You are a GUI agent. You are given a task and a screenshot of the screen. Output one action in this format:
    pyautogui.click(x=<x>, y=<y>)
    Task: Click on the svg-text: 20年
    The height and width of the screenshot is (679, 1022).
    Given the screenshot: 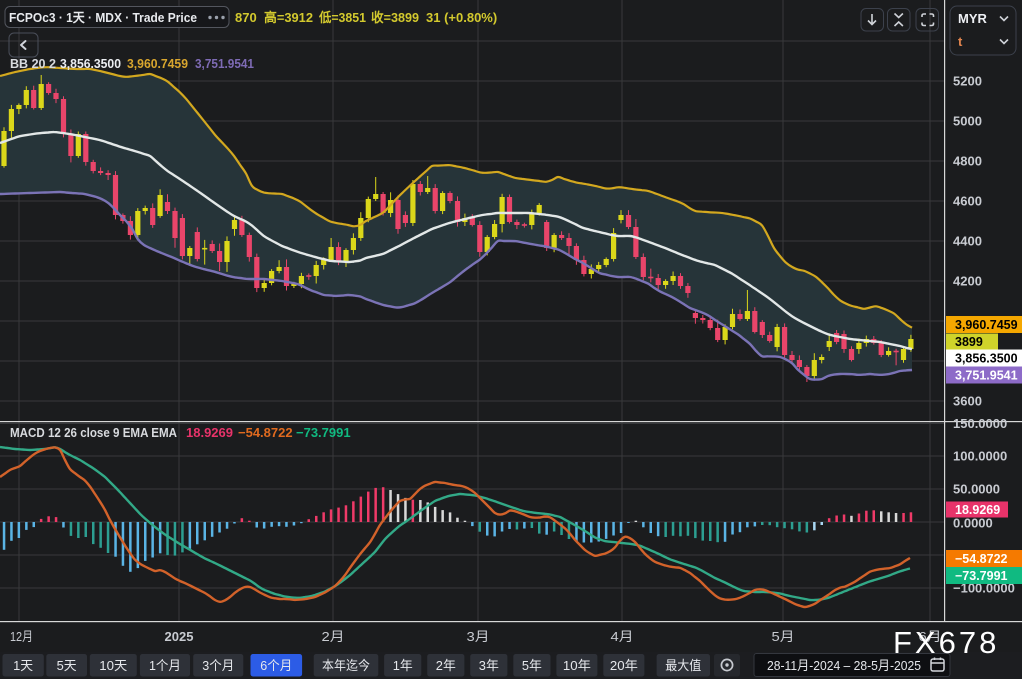 What is the action you would take?
    pyautogui.click(x=624, y=665)
    